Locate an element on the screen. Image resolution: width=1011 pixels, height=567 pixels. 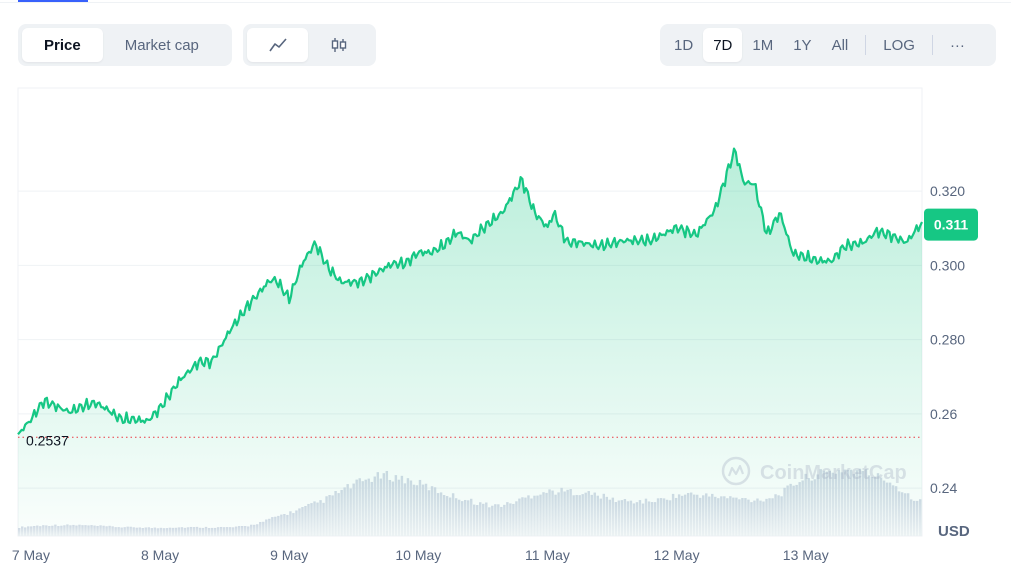
x-tick-label: 10 May is located at coordinates (418, 555).